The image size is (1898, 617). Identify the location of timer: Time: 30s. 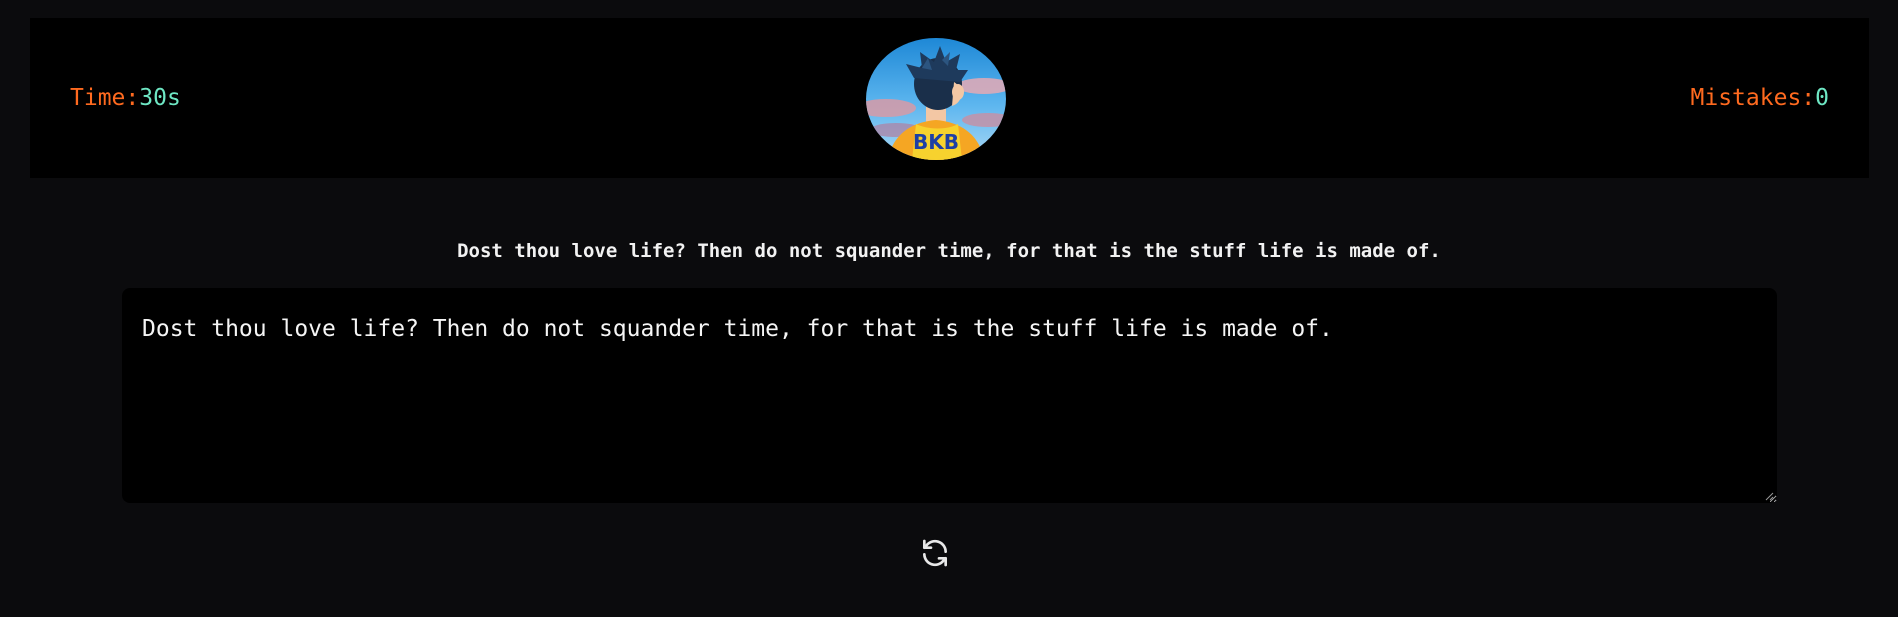
(125, 98).